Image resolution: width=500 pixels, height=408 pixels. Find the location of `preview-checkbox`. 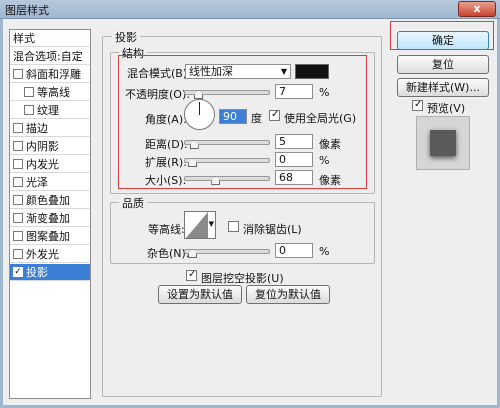

preview-checkbox is located at coordinates (417, 105).